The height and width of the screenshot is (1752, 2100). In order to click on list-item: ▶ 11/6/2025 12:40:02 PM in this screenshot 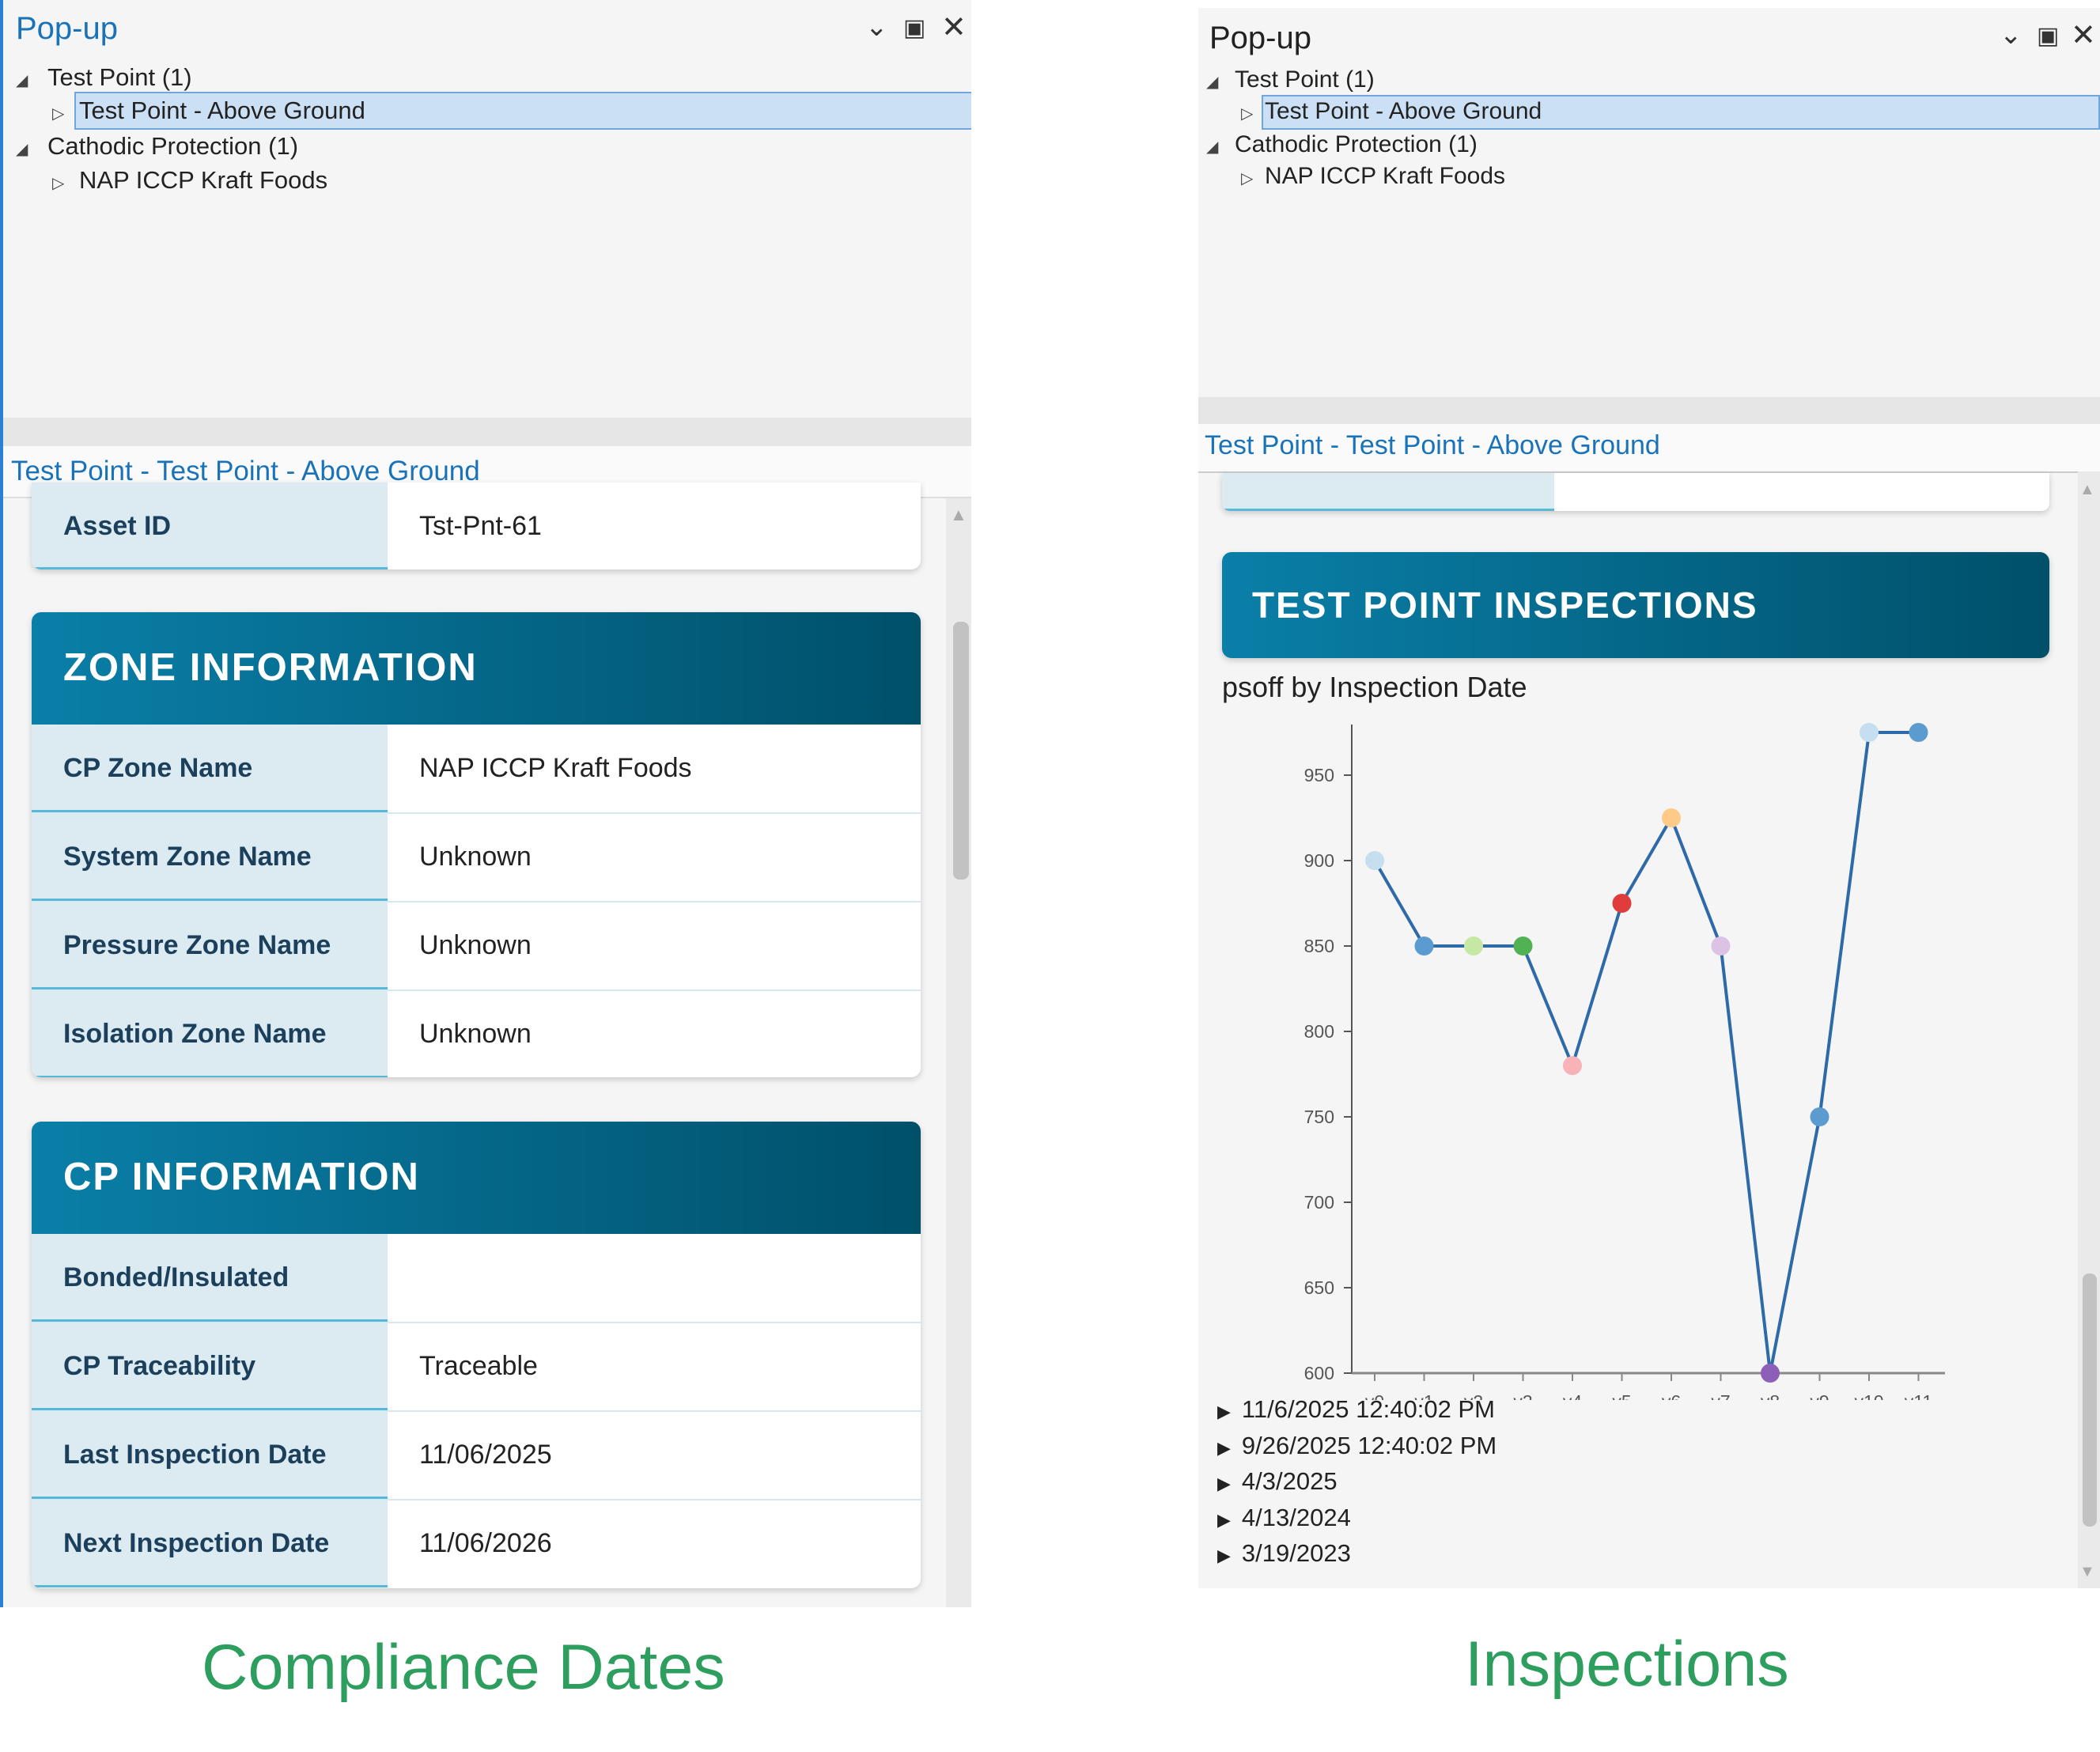, I will do `click(1356, 1409)`.